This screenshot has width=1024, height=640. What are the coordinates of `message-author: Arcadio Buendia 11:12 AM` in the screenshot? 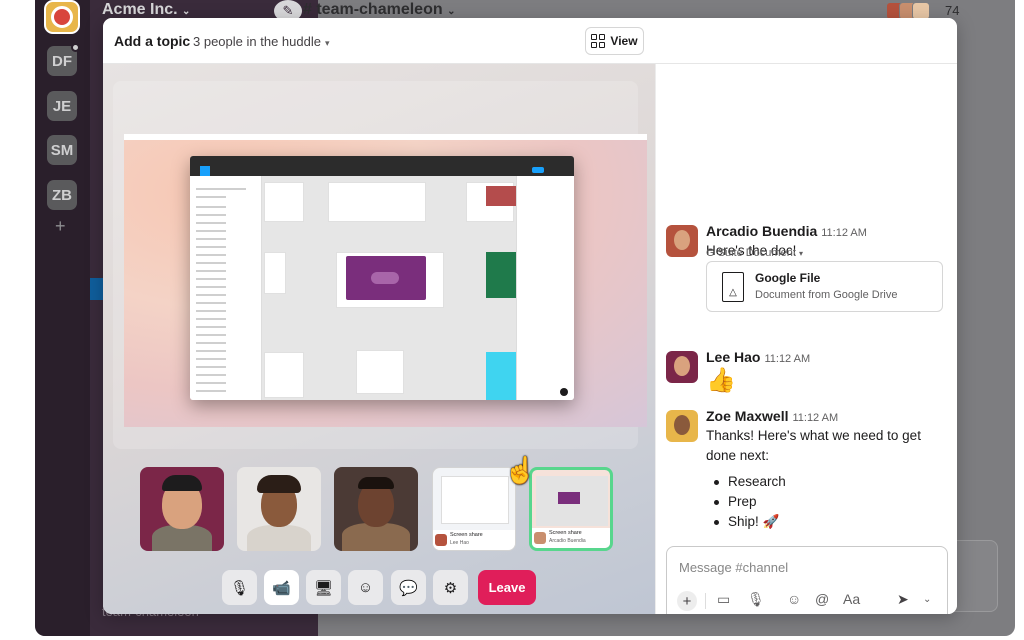 It's located at (786, 231).